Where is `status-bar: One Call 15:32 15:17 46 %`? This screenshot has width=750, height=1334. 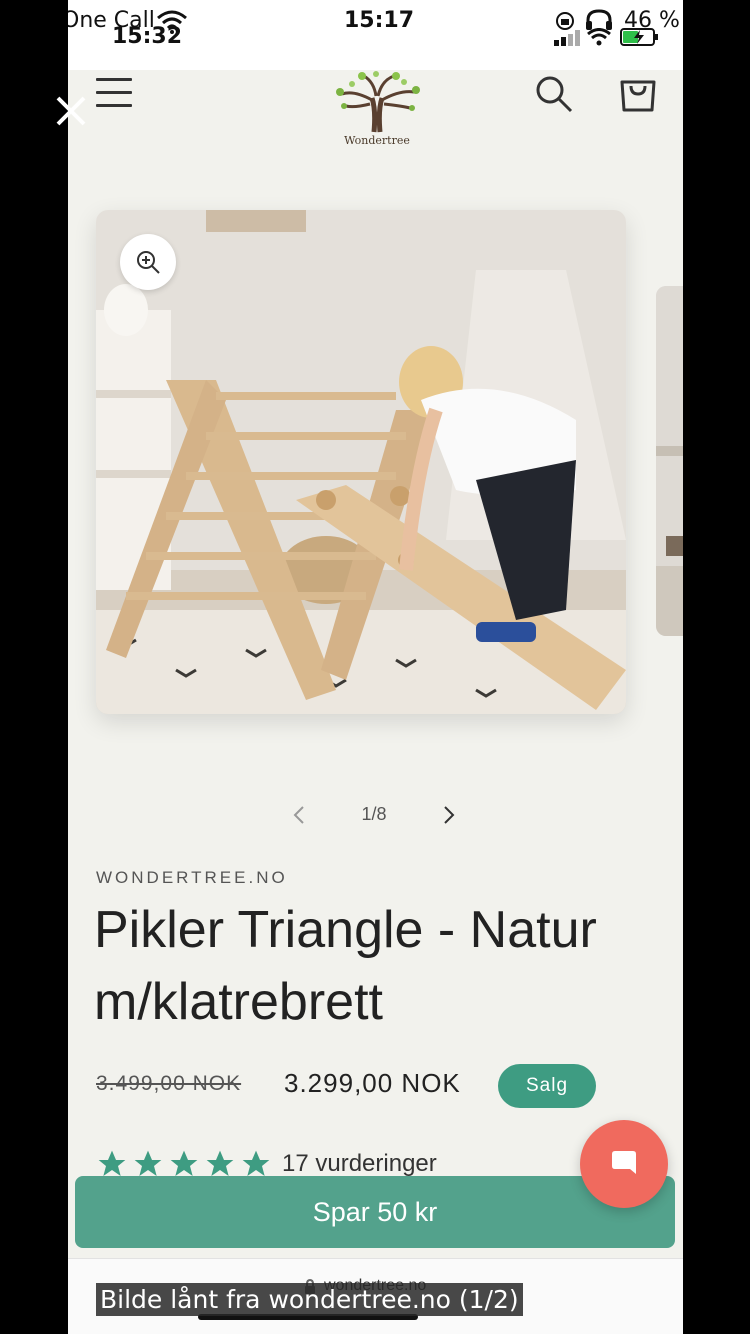
status-bar: One Call 15:32 15:17 46 % is located at coordinates (375, 35).